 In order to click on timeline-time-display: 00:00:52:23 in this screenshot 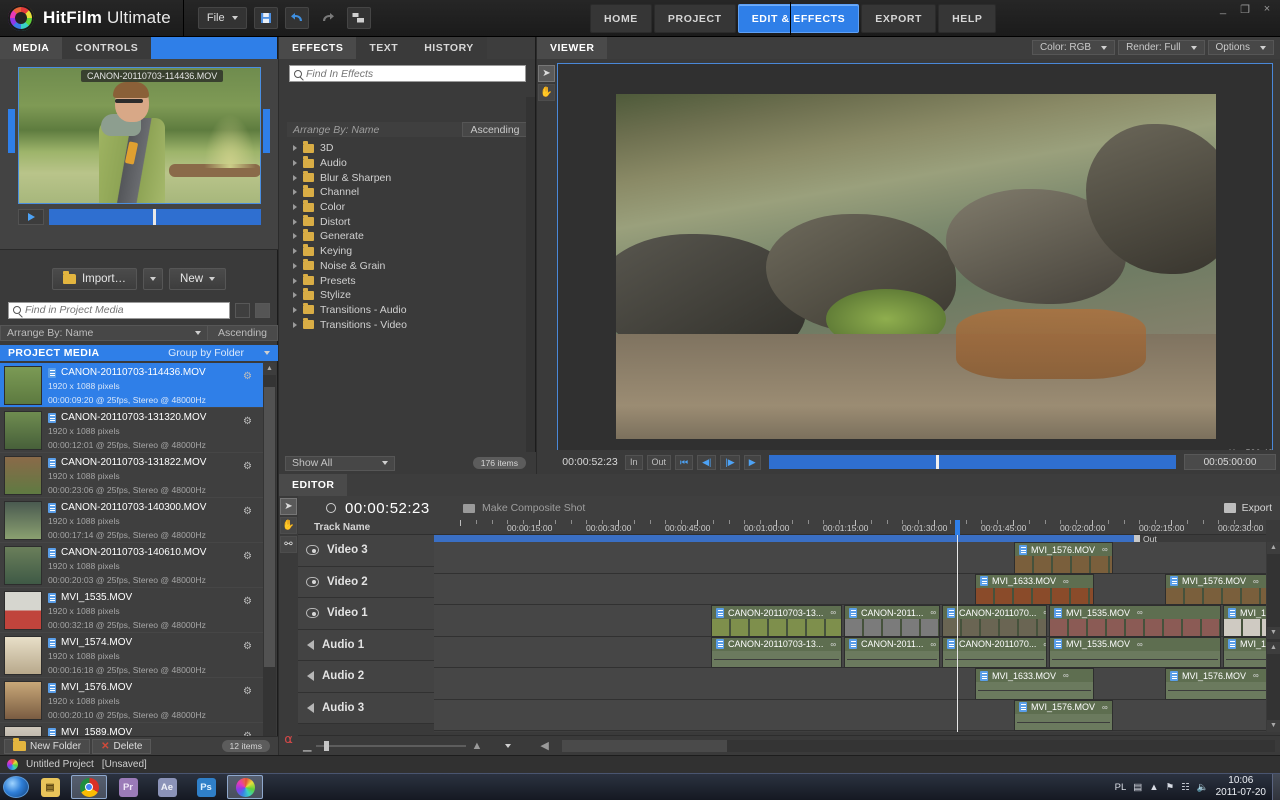, I will do `click(375, 508)`.